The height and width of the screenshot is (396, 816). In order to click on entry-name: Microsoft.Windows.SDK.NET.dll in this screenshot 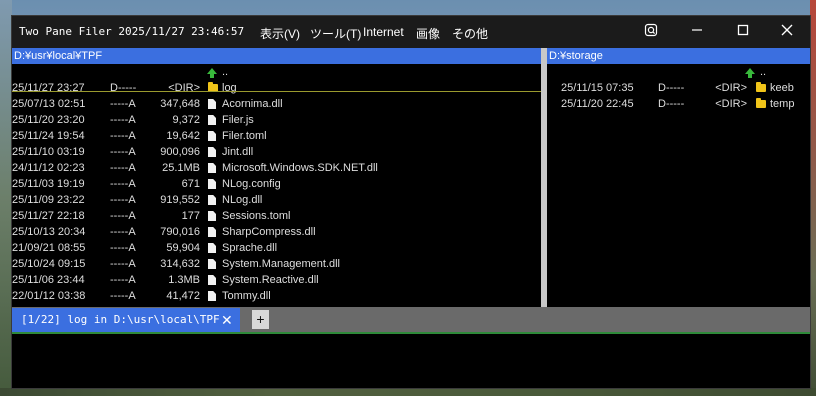, I will do `click(300, 168)`.